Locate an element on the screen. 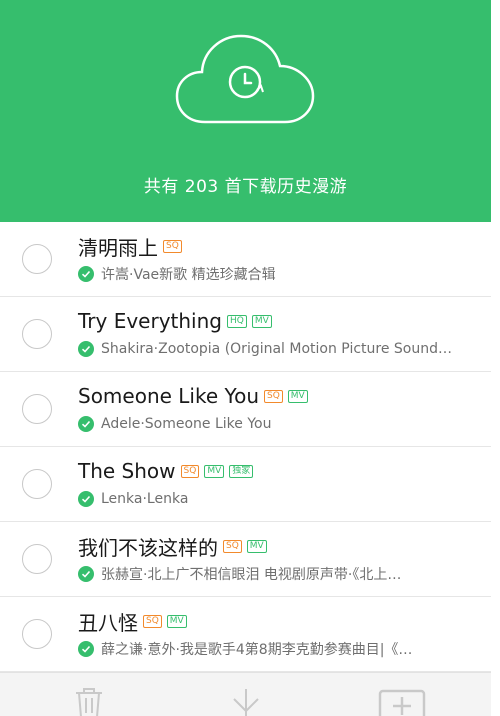 This screenshot has height=716, width=500. song-title: Try Everything is located at coordinates (150, 321).